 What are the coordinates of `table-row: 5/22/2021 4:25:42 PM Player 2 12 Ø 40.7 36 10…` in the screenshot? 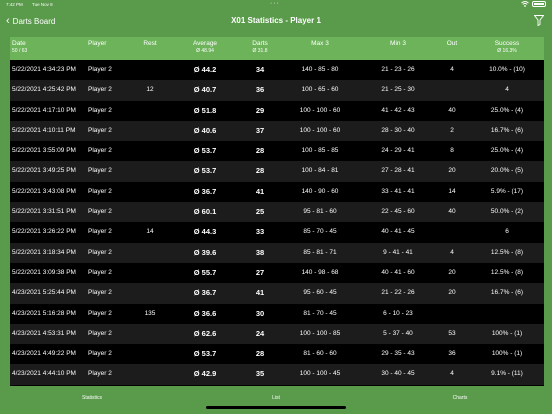 It's located at (277, 90).